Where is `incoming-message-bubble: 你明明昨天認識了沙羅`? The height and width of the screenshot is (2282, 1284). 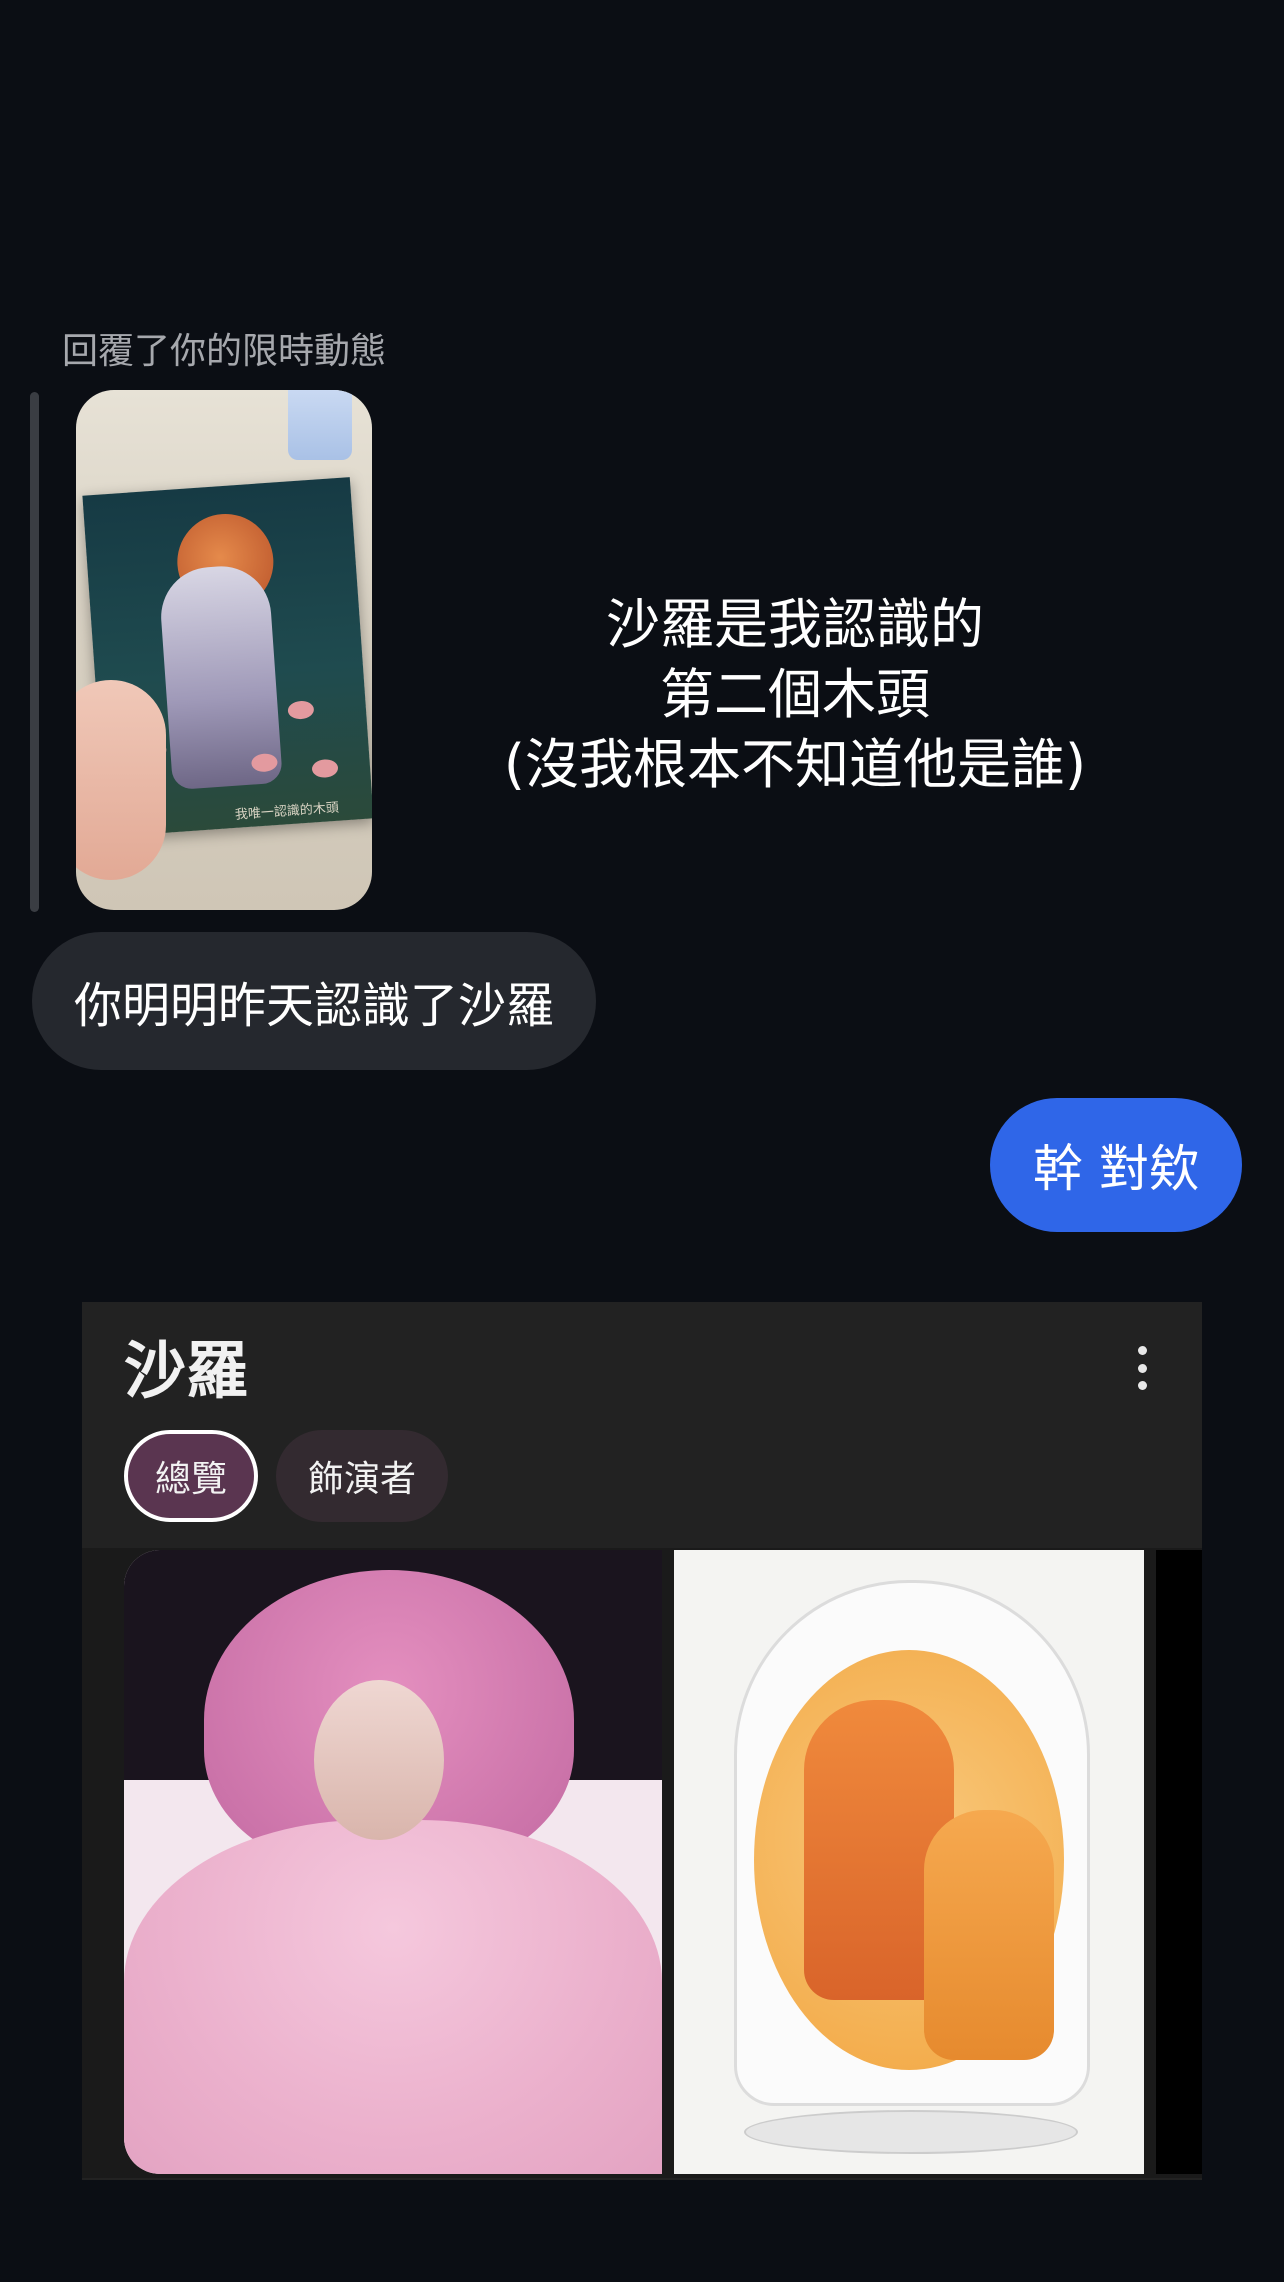
incoming-message-bubble: 你明明昨天認識了沙羅 is located at coordinates (314, 1001).